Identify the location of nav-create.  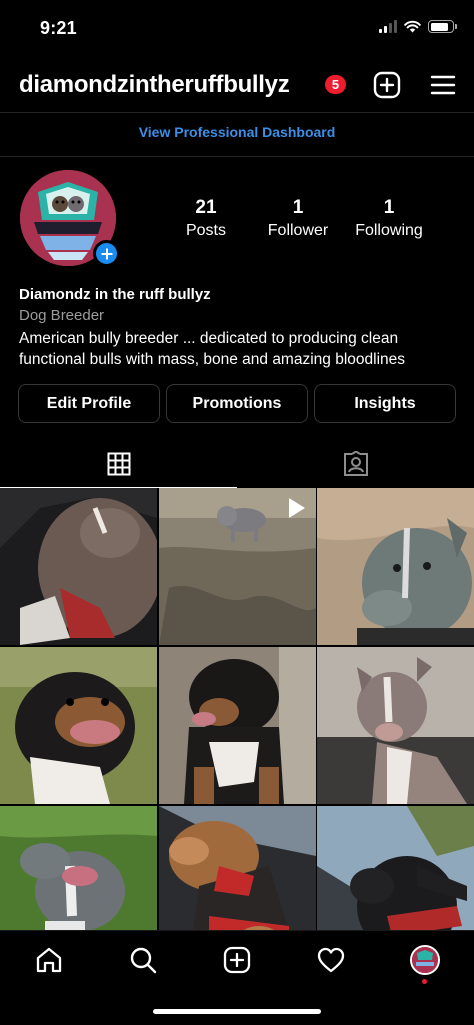
(237, 960).